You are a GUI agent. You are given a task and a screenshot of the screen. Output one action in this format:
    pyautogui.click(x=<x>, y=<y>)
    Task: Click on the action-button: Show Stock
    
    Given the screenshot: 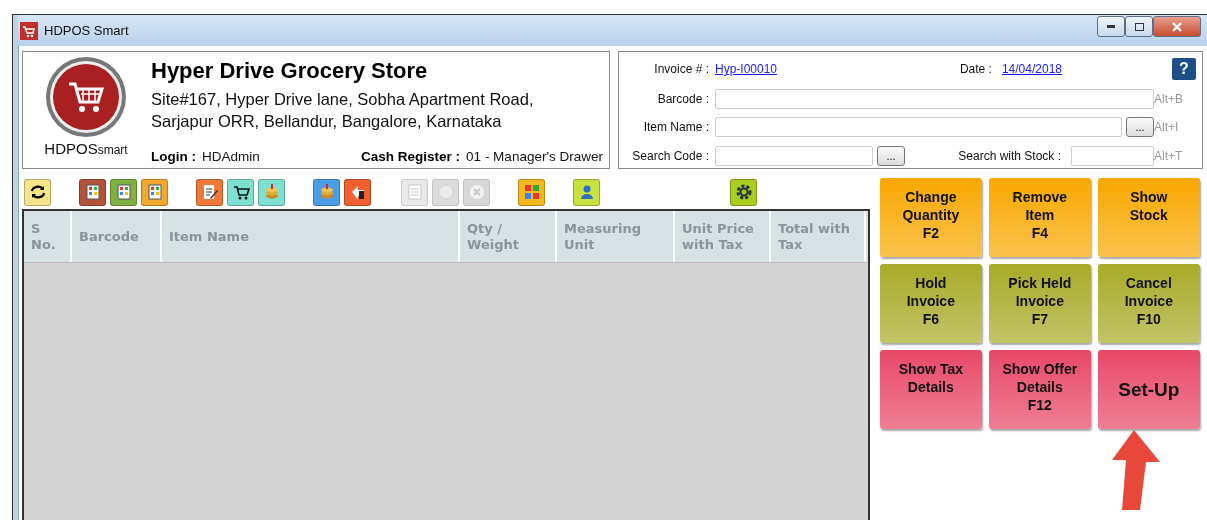 What is the action you would take?
    pyautogui.click(x=1148, y=217)
    